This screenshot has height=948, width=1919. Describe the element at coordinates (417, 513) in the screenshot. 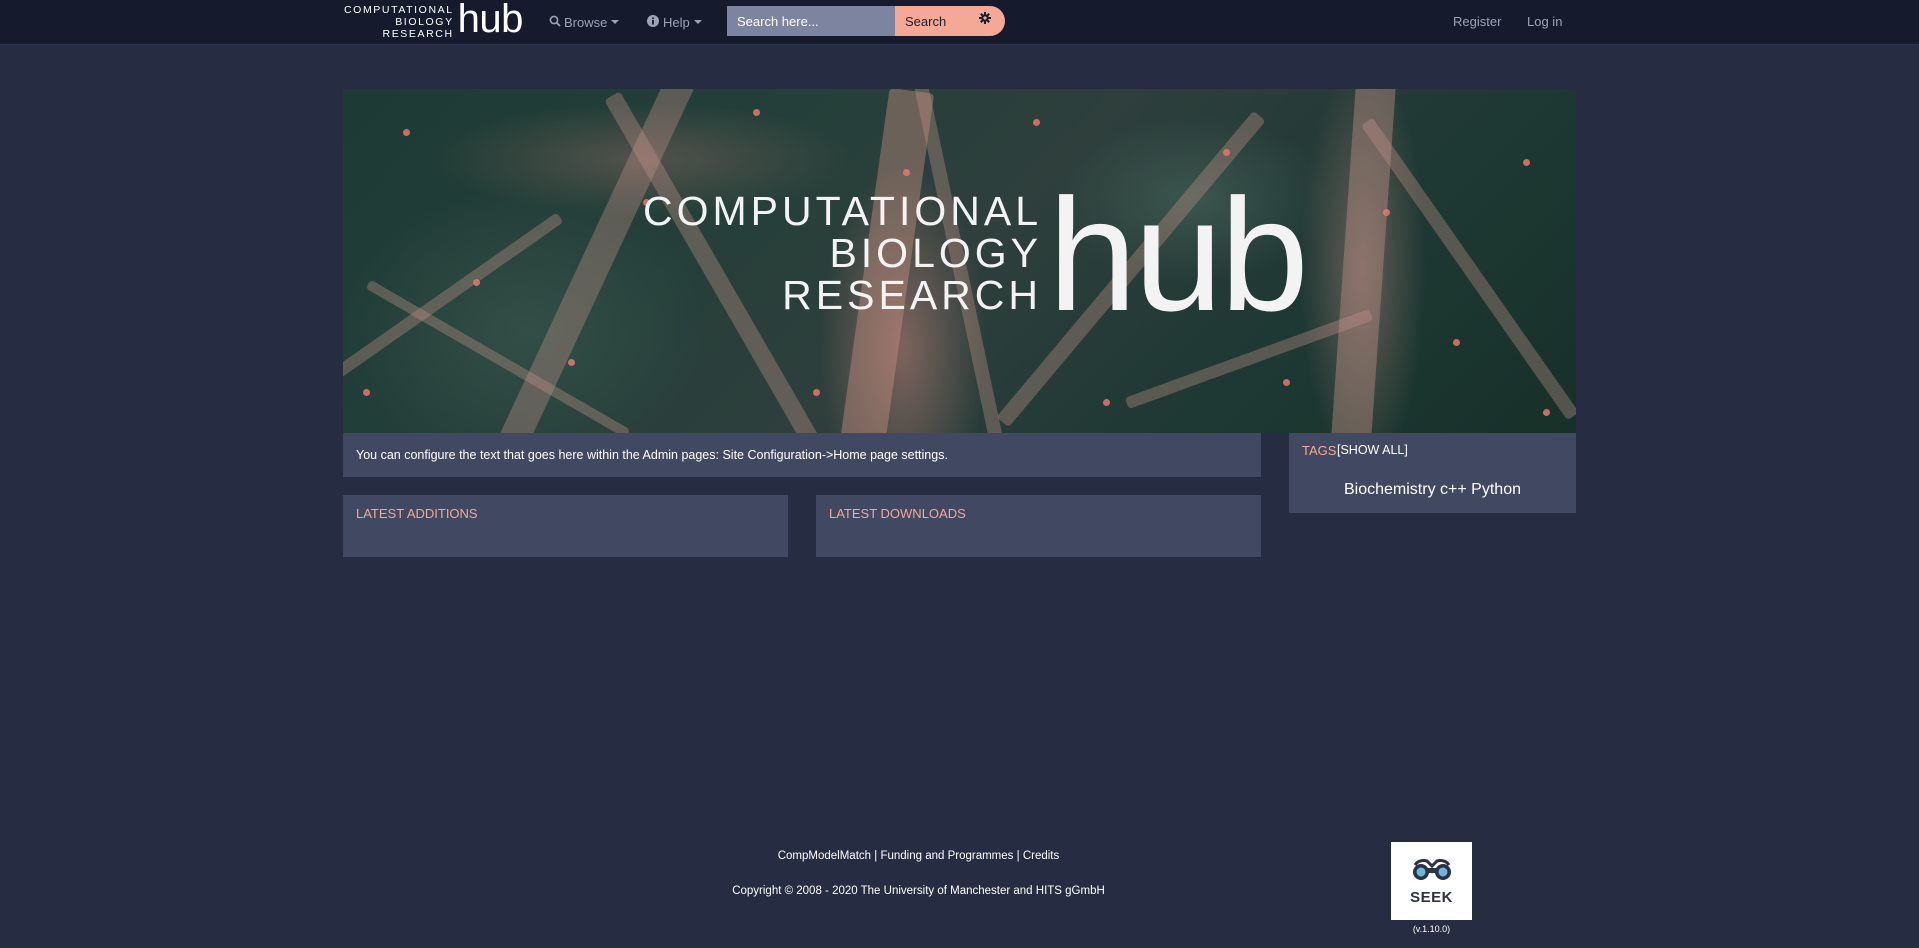

I see `latest-additions-title: LATEST ADDITIONS` at that location.